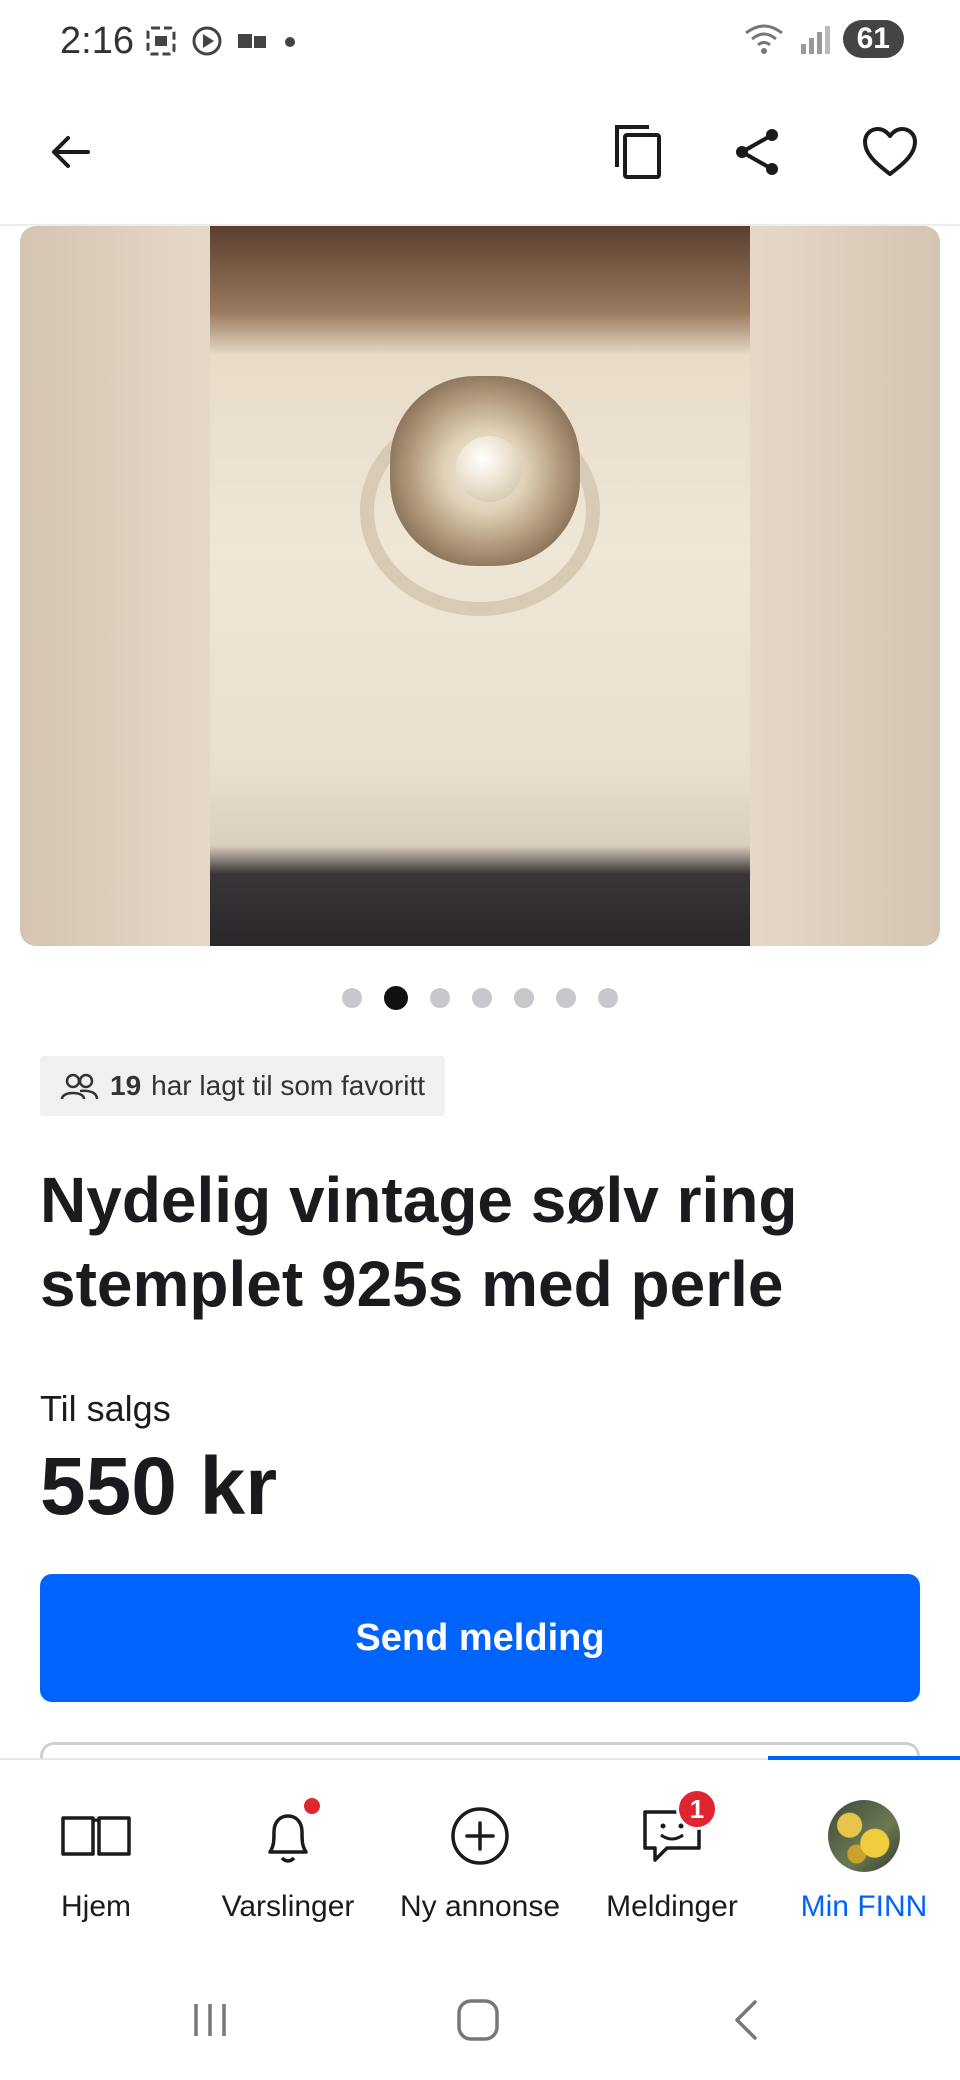 The image size is (960, 2080). Describe the element at coordinates (675, 1832) in the screenshot. I see `nav-icon-meldinger: 1` at that location.